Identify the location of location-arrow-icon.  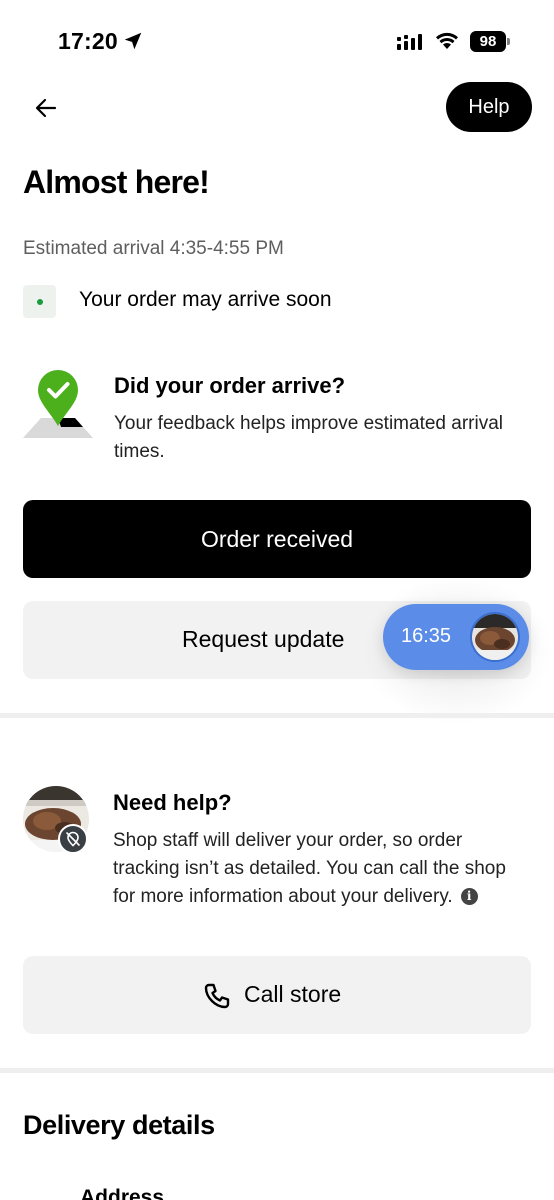
(133, 41).